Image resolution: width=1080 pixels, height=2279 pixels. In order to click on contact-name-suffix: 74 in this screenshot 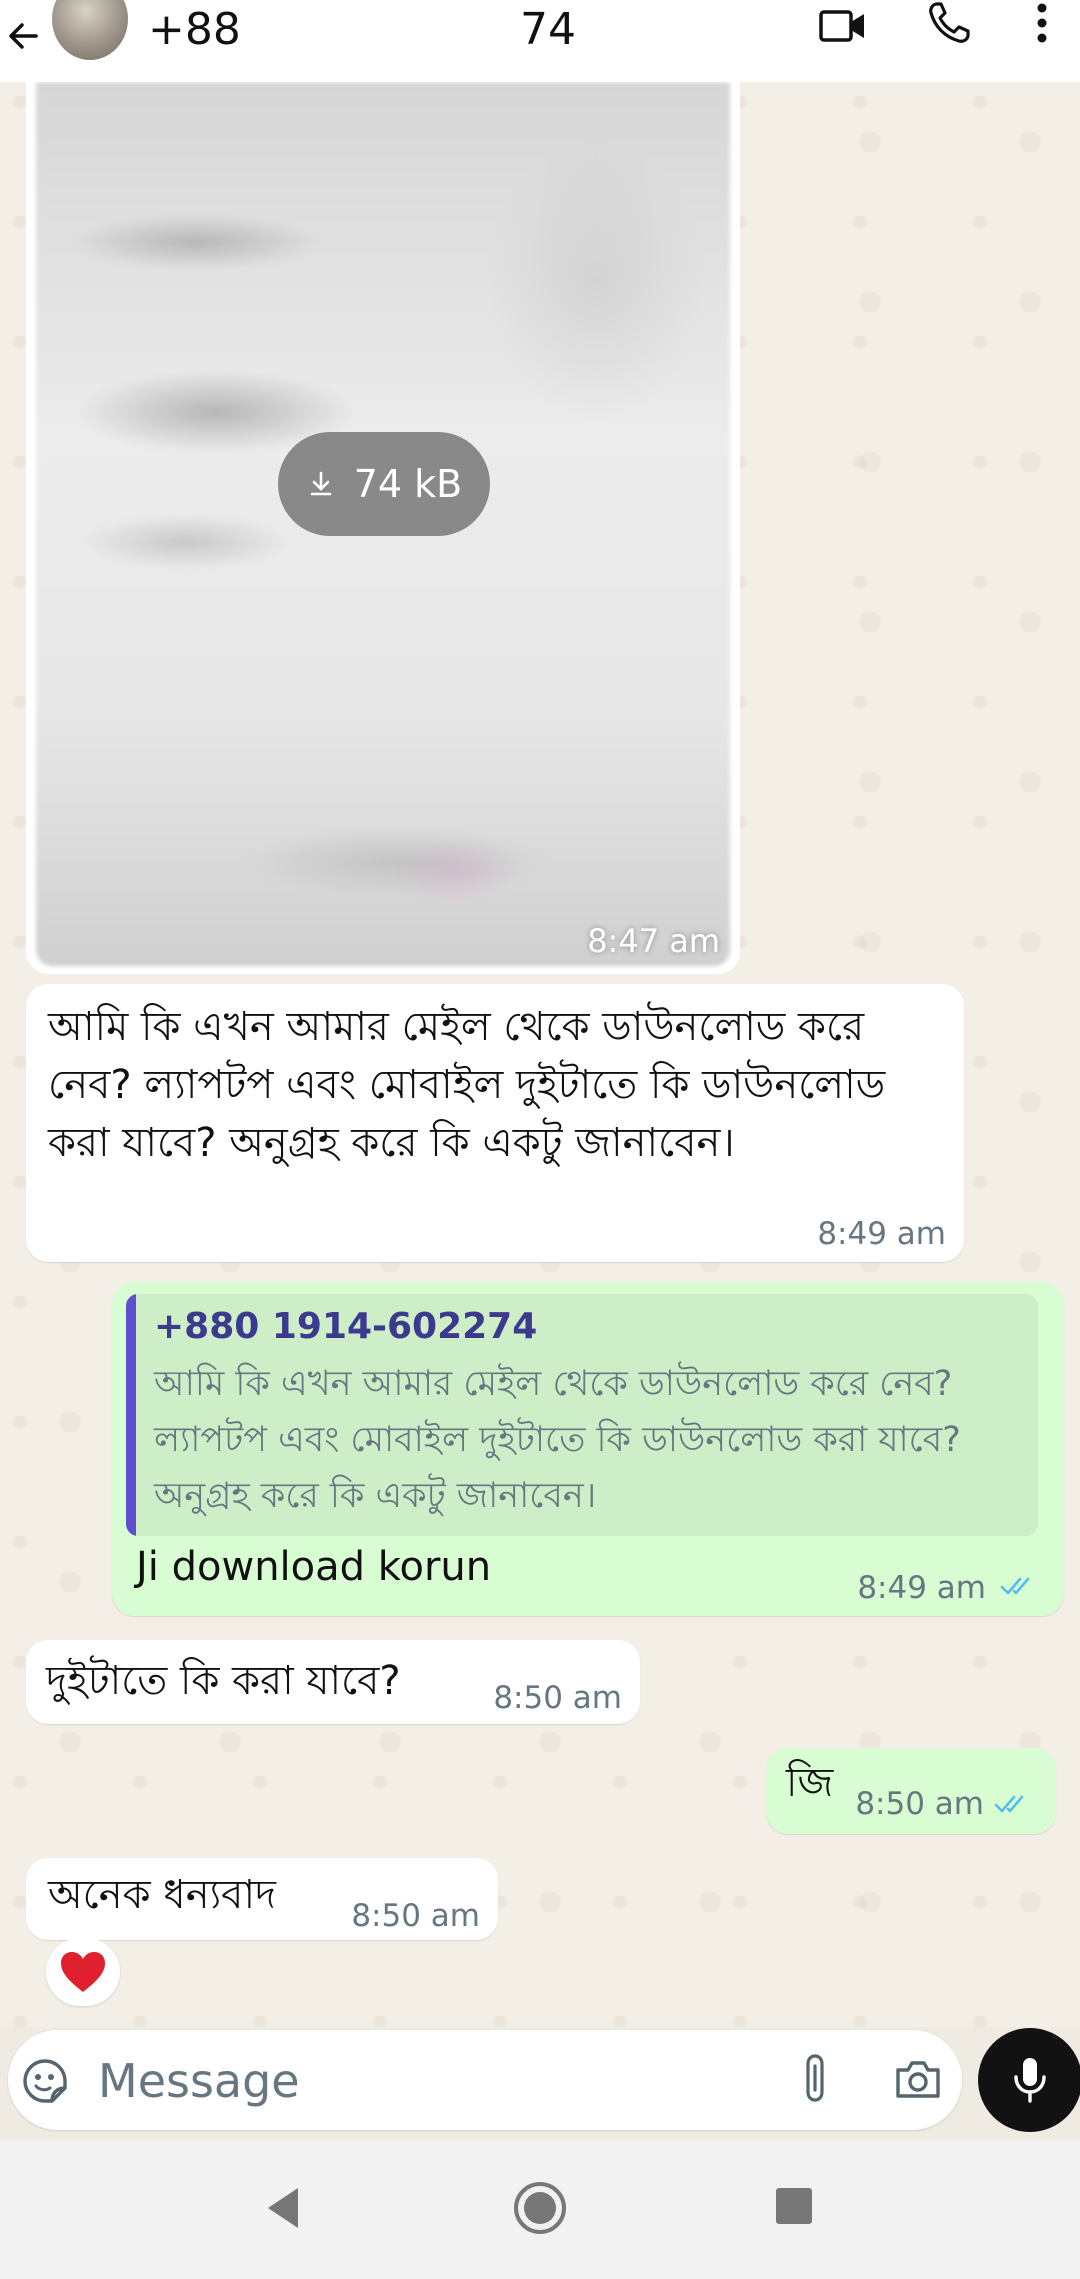, I will do `click(548, 29)`.